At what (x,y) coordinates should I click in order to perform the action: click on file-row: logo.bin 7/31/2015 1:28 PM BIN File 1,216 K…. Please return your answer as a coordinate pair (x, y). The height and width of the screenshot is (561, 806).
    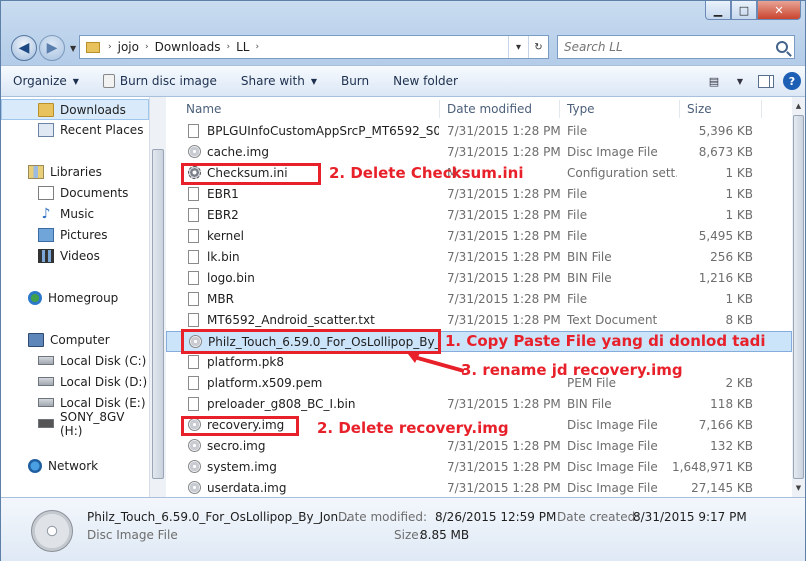
    Looking at the image, I should click on (479, 278).